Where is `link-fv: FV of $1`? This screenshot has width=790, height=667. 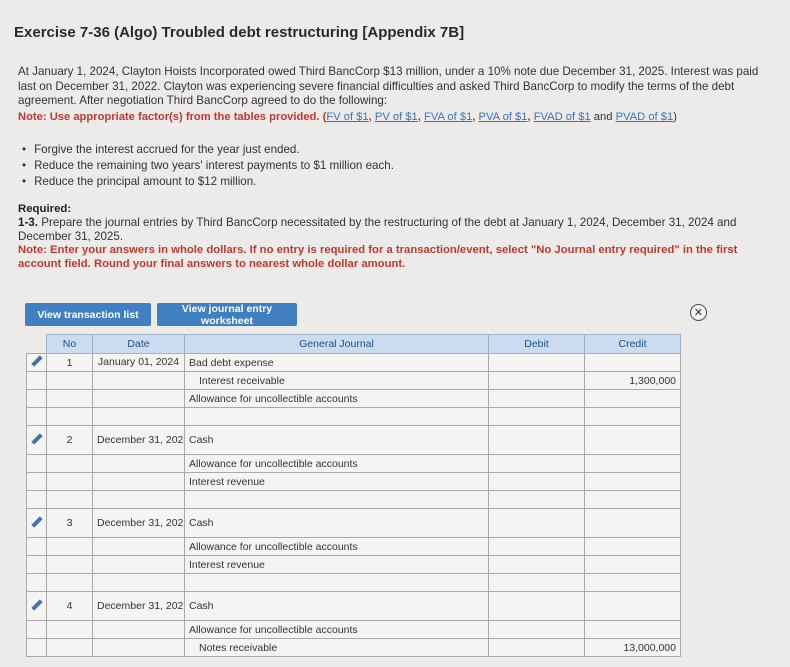
link-fv: FV of $1 is located at coordinates (347, 117).